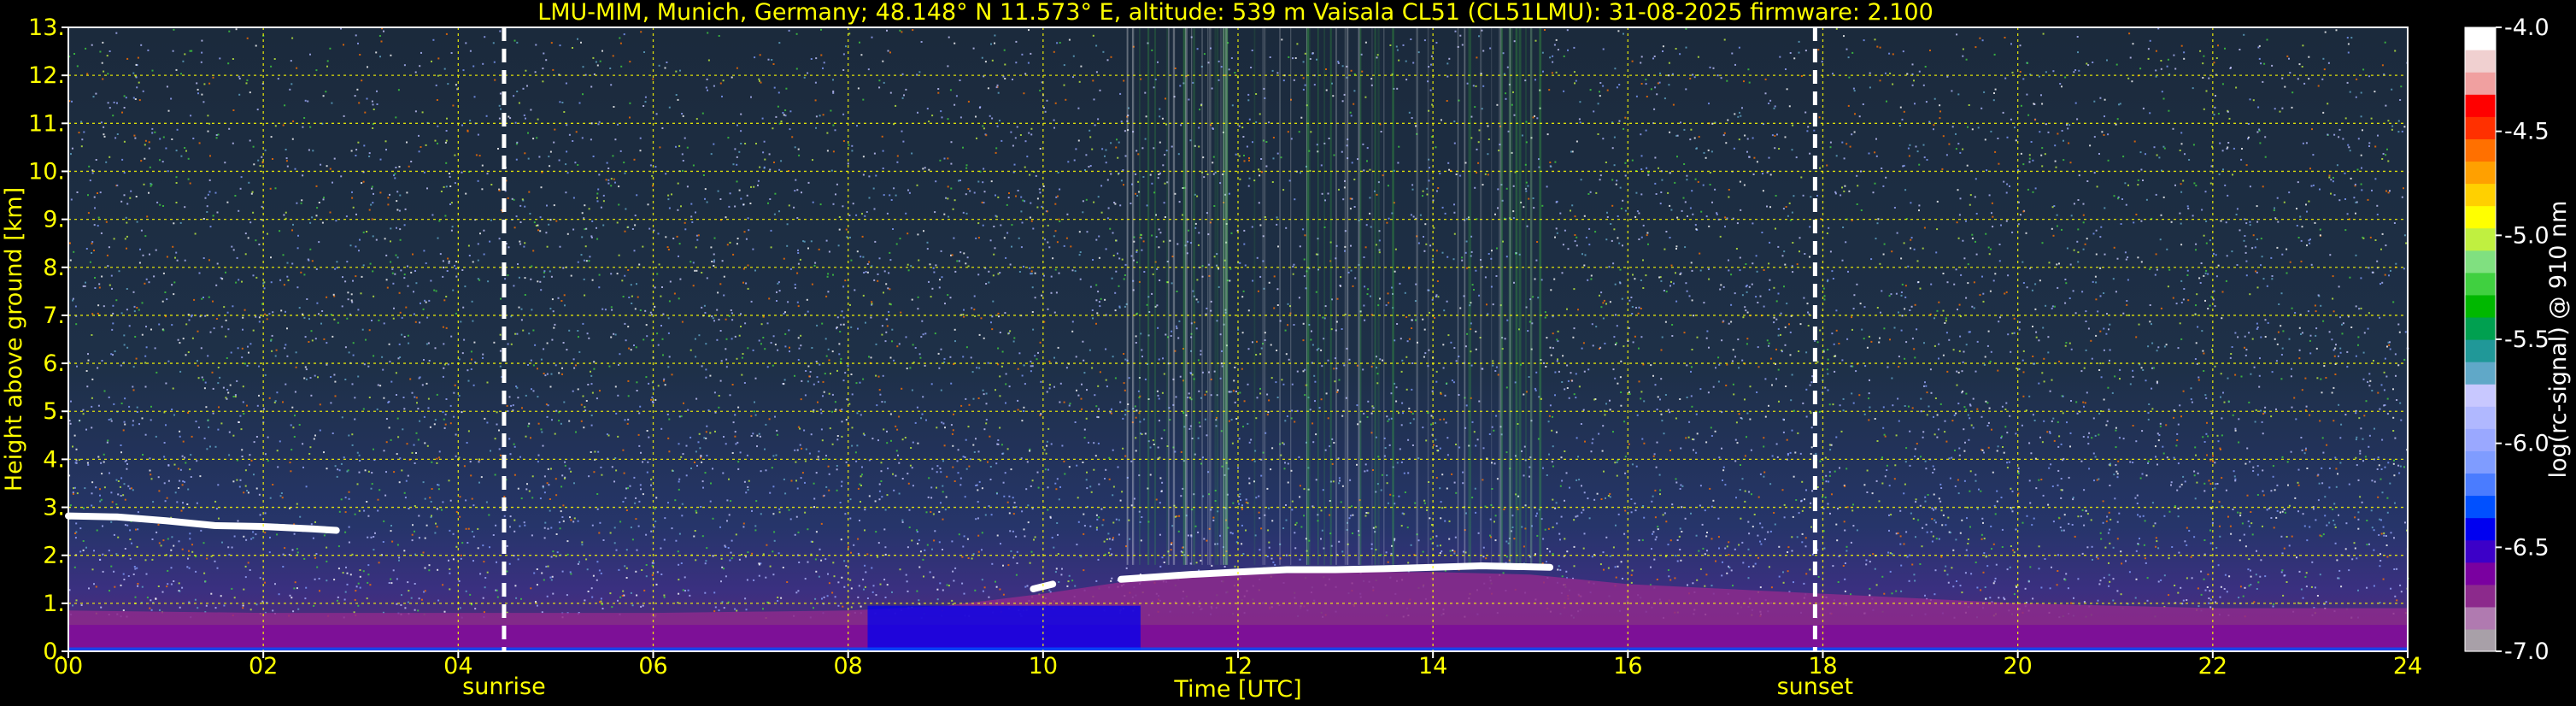 The height and width of the screenshot is (706, 2576). I want to click on colorbar-tick-label: -4.0, so click(2527, 28).